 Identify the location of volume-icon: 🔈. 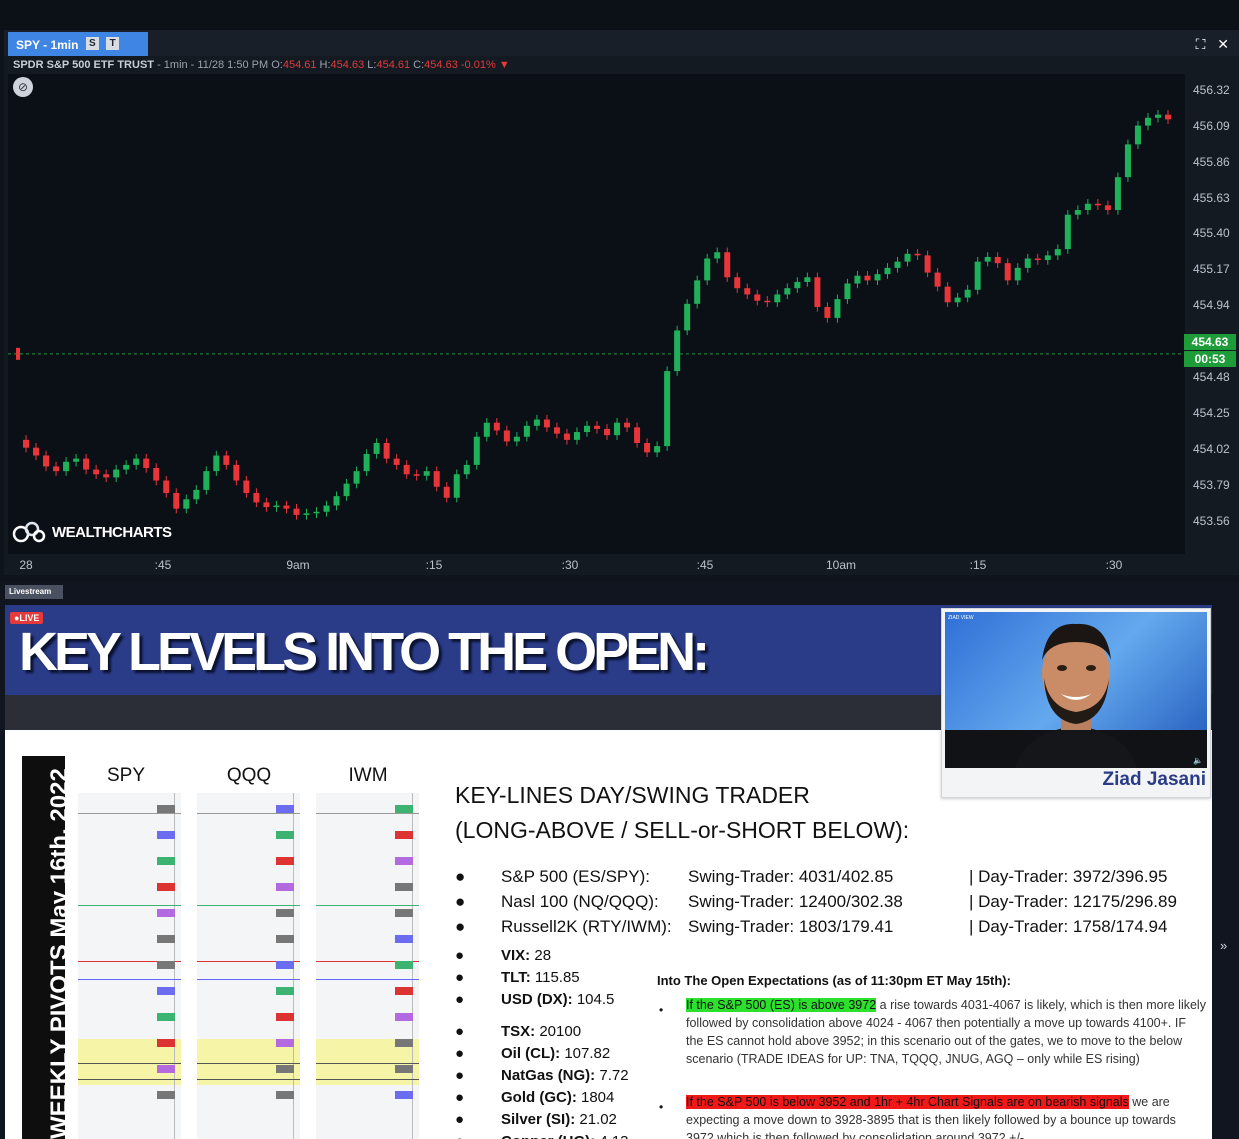
(1198, 760).